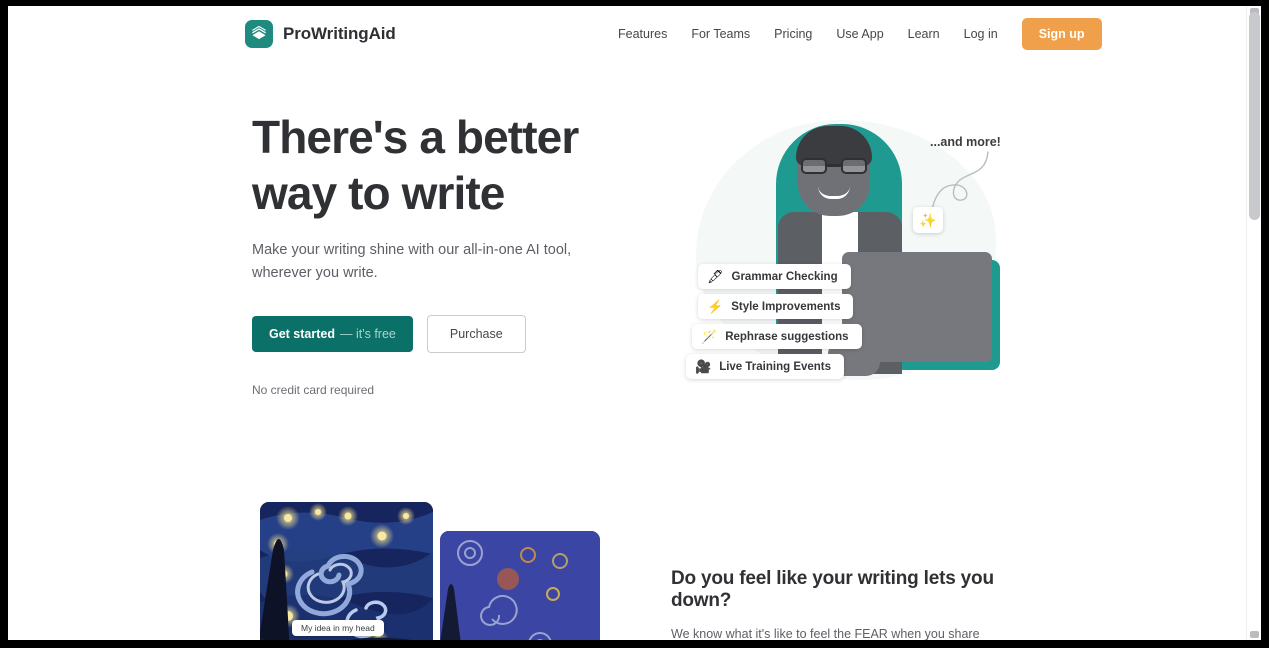 The height and width of the screenshot is (648, 1269). I want to click on stacked-pages-icon, so click(259, 34).